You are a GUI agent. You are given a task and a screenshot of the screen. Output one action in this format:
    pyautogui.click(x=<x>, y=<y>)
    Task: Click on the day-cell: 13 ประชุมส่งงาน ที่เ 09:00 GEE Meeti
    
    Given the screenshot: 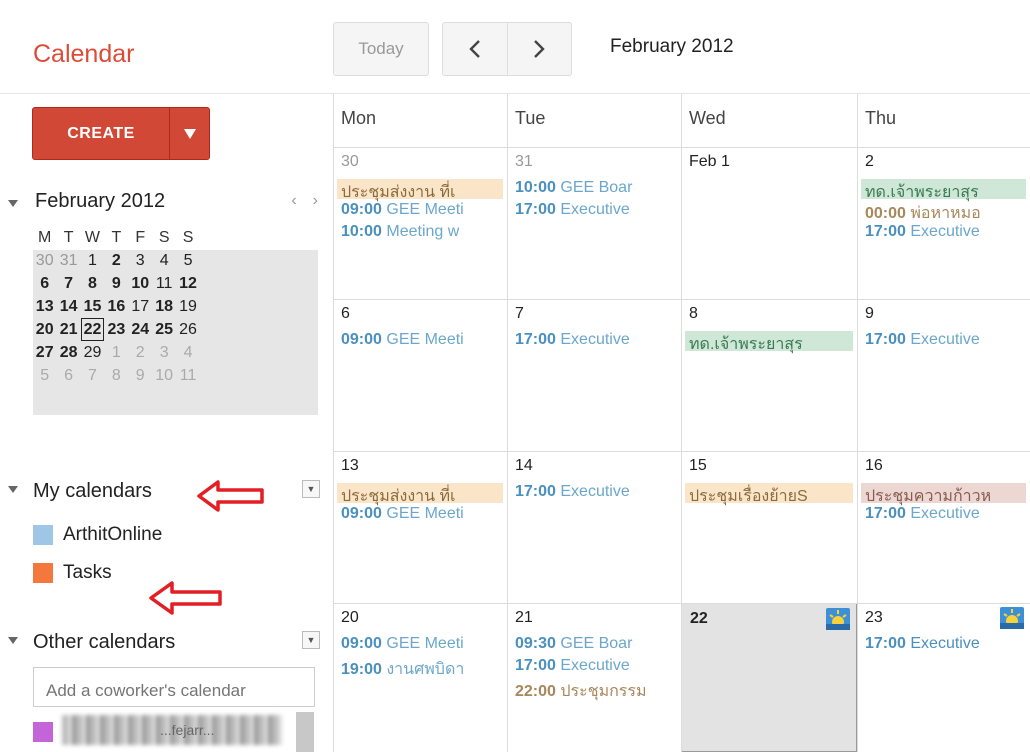 What is the action you would take?
    pyautogui.click(x=420, y=527)
    